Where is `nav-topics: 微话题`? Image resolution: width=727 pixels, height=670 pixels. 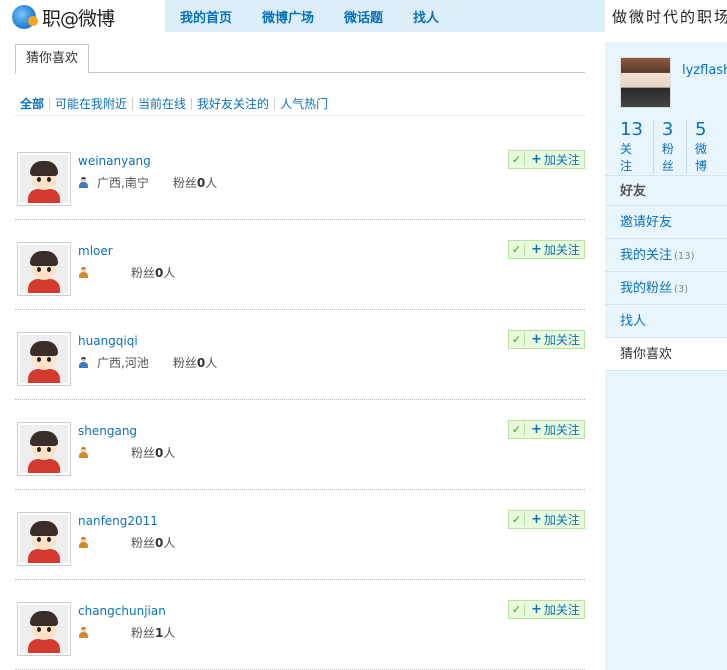 nav-topics: 微话题 is located at coordinates (363, 16).